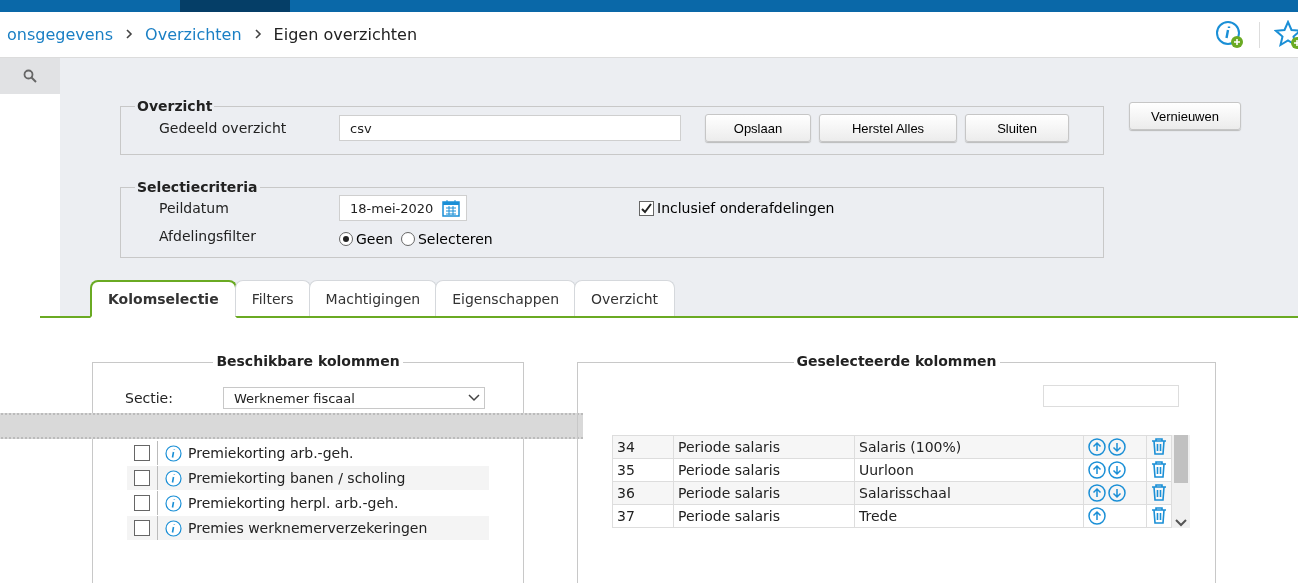  Describe the element at coordinates (223, 128) in the screenshot. I see `field-label: Gedeeld overzicht` at that location.